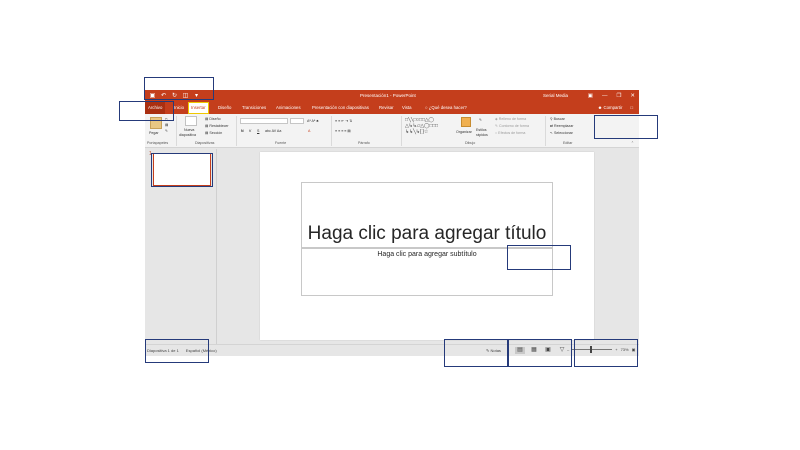 The height and width of the screenshot is (450, 800). I want to click on shape-effects-button: ○ Efectos de forma, so click(510, 133).